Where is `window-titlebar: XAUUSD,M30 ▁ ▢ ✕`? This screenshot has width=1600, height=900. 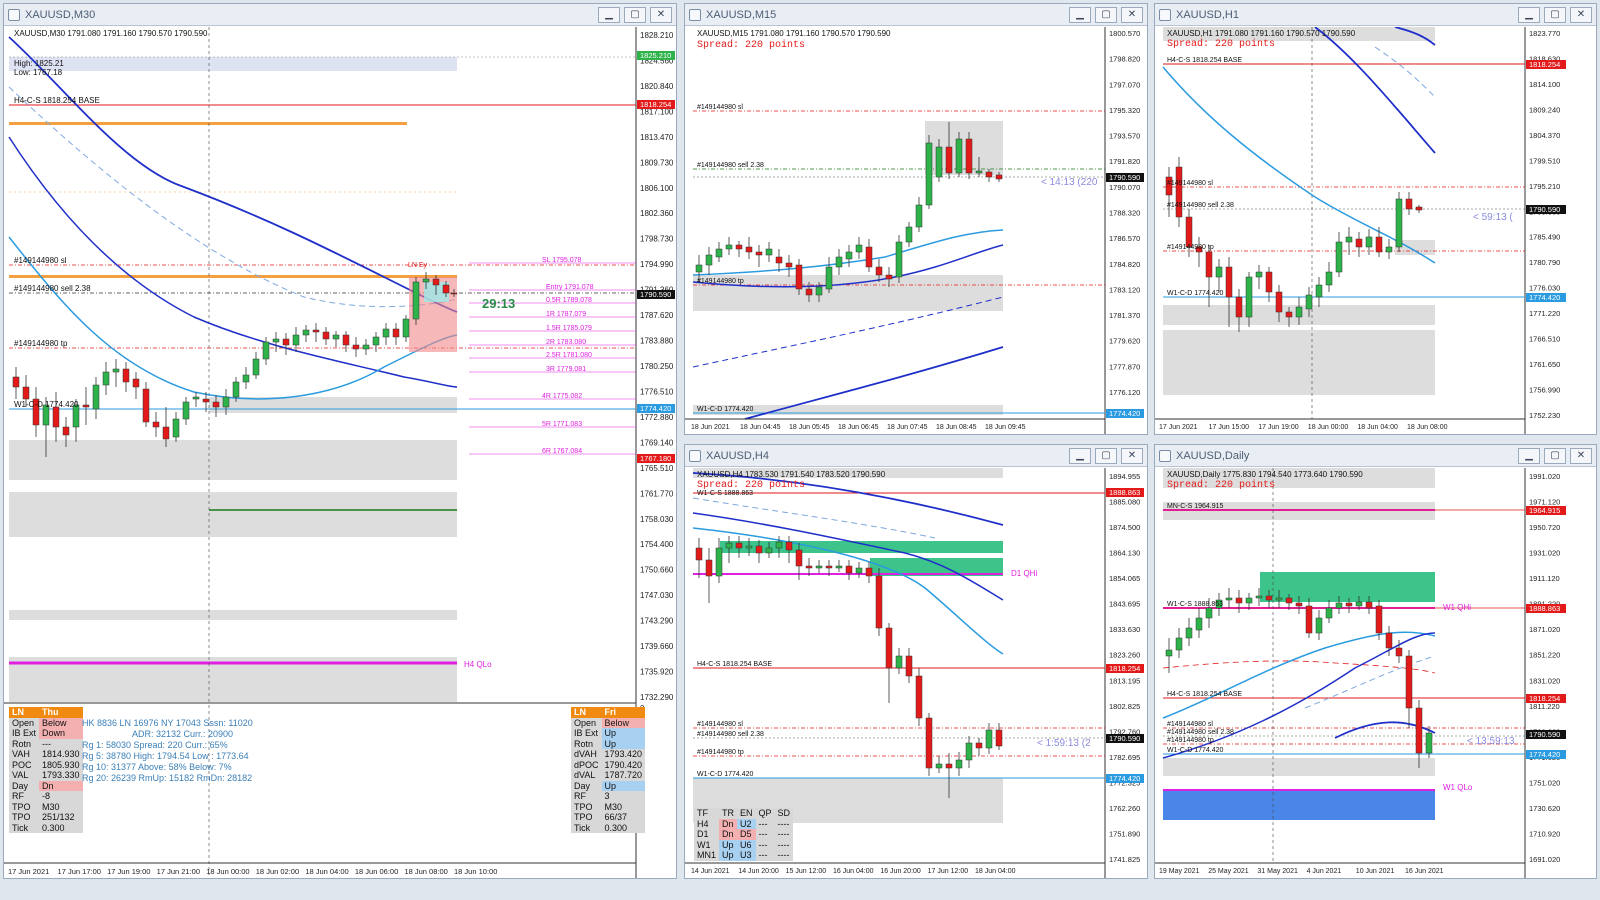
window-titlebar: XAUUSD,M30 ▁ ▢ ✕ is located at coordinates (340, 15).